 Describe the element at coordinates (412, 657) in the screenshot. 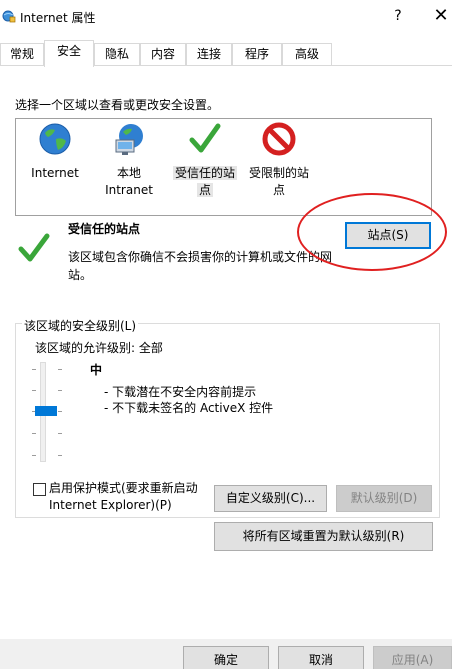

I see `apply-button: 应用(A)` at that location.